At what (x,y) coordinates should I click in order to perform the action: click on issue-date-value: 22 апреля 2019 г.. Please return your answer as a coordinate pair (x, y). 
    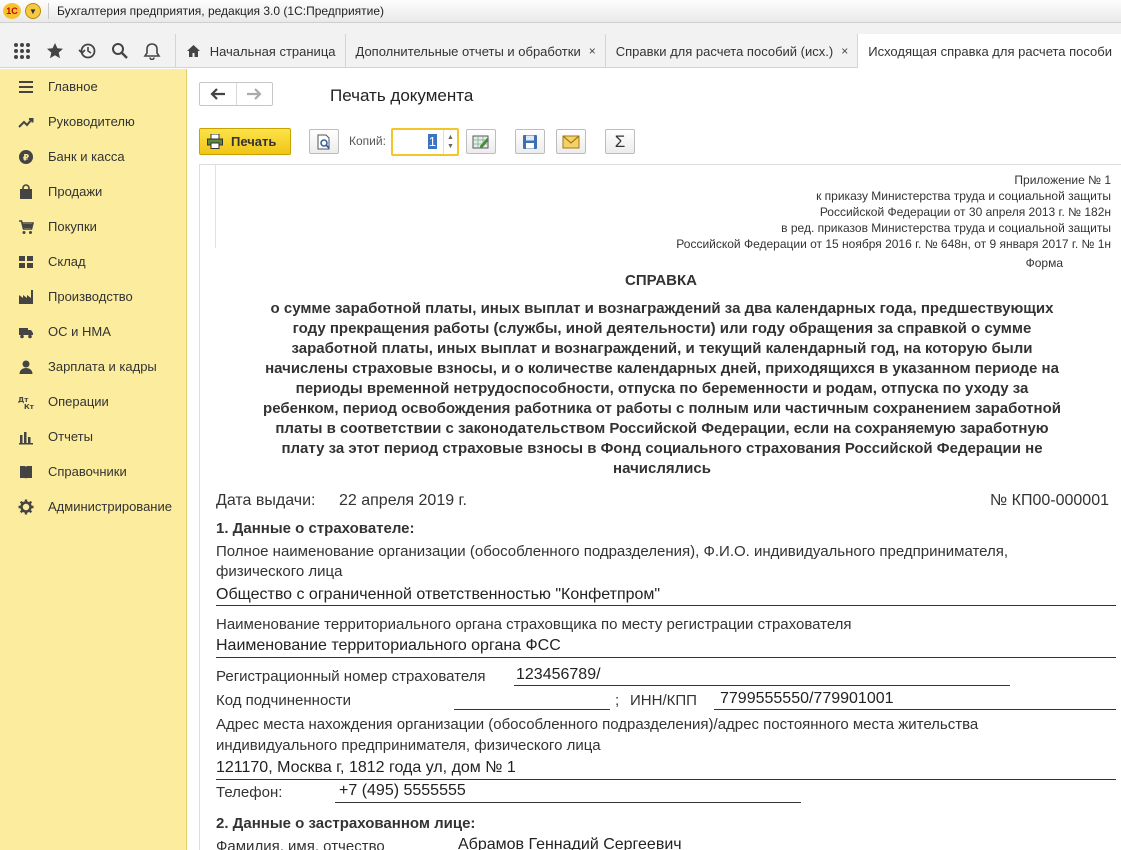
    Looking at the image, I should click on (403, 500).